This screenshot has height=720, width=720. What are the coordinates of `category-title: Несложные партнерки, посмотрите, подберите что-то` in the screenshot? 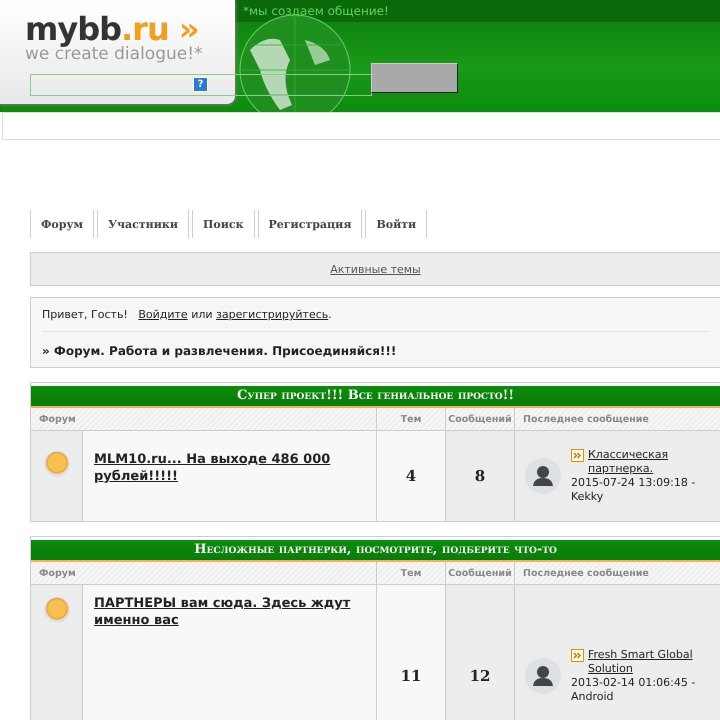 It's located at (375, 549).